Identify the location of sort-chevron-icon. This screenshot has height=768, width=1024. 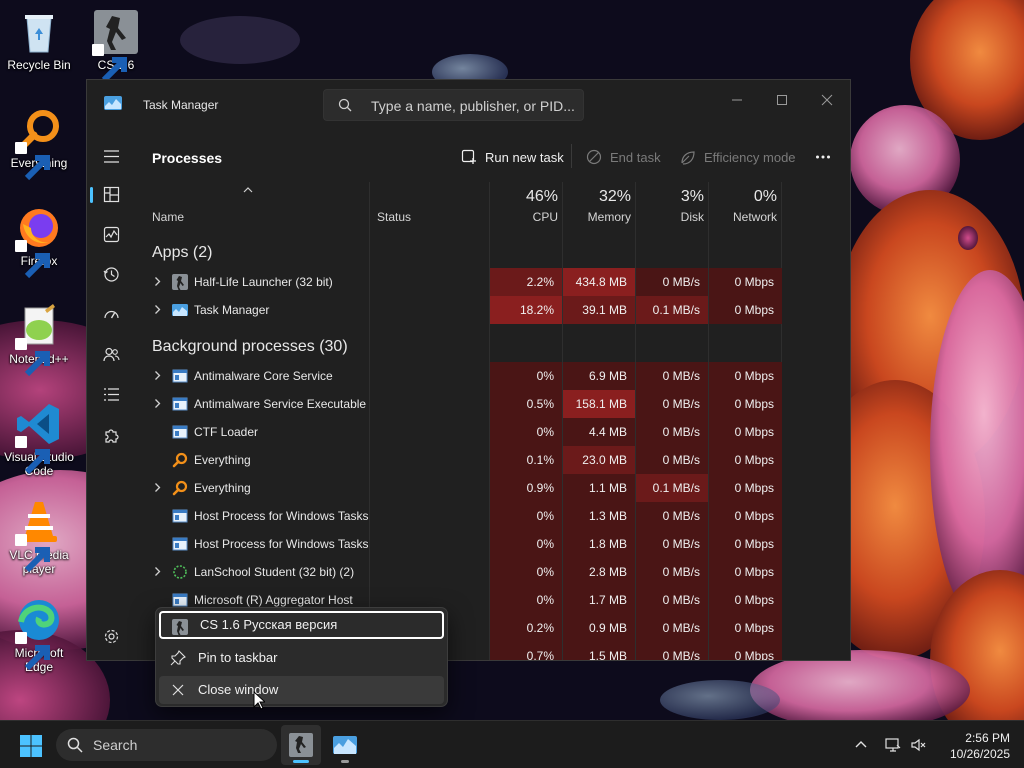
(248, 190).